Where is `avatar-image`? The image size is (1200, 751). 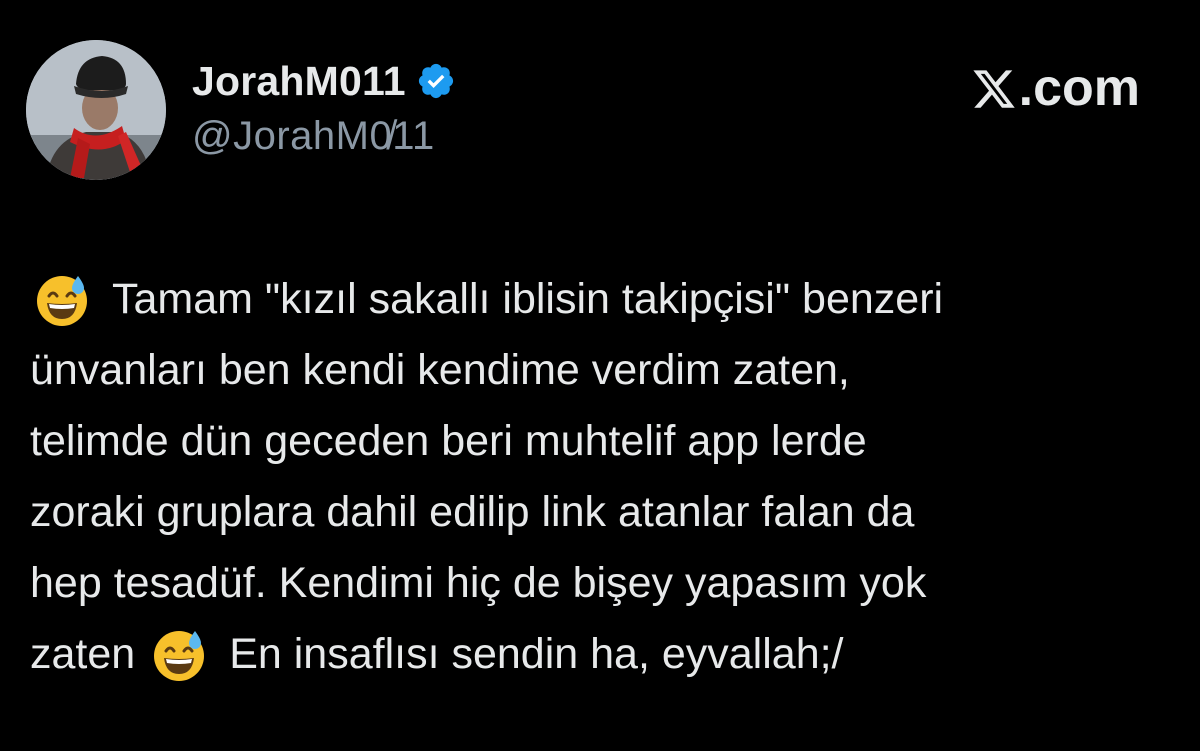
avatar-image is located at coordinates (96, 110).